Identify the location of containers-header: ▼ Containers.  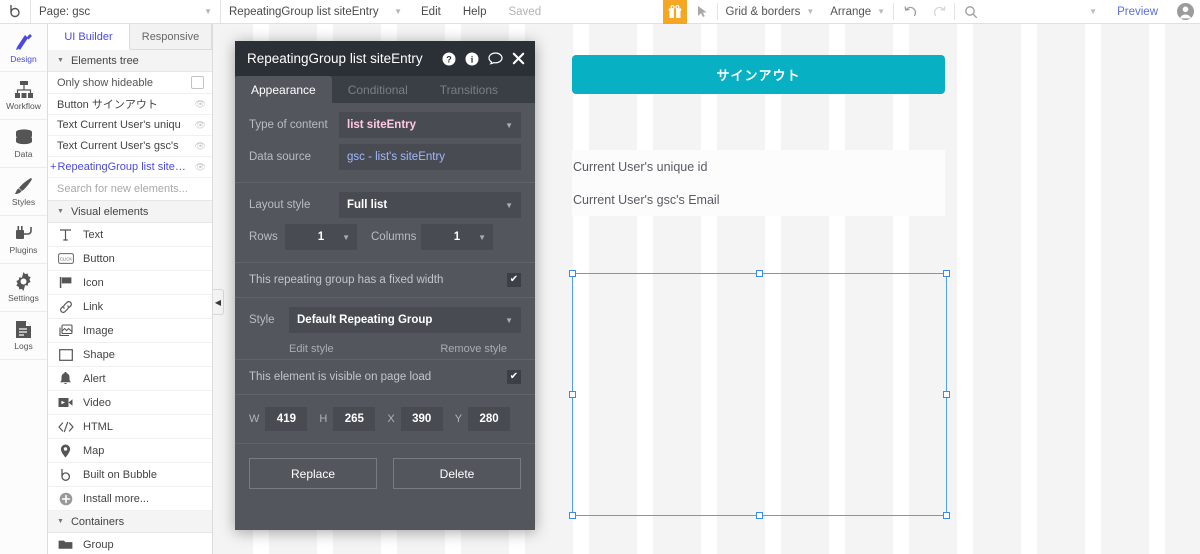
(130, 522).